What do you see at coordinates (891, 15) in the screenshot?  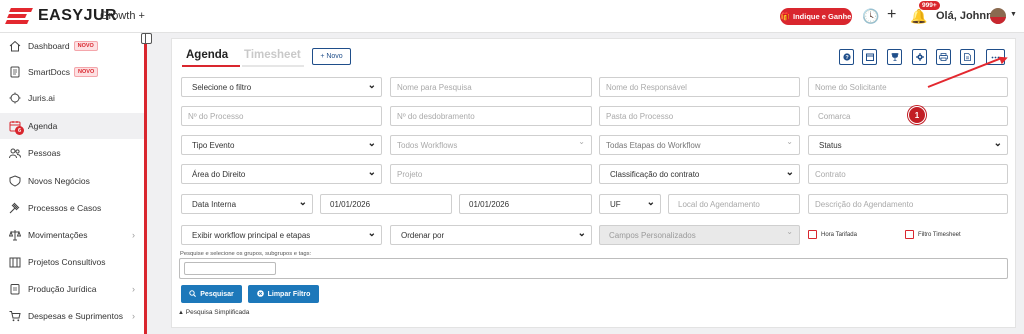 I see `plus-icon: +` at bounding box center [891, 15].